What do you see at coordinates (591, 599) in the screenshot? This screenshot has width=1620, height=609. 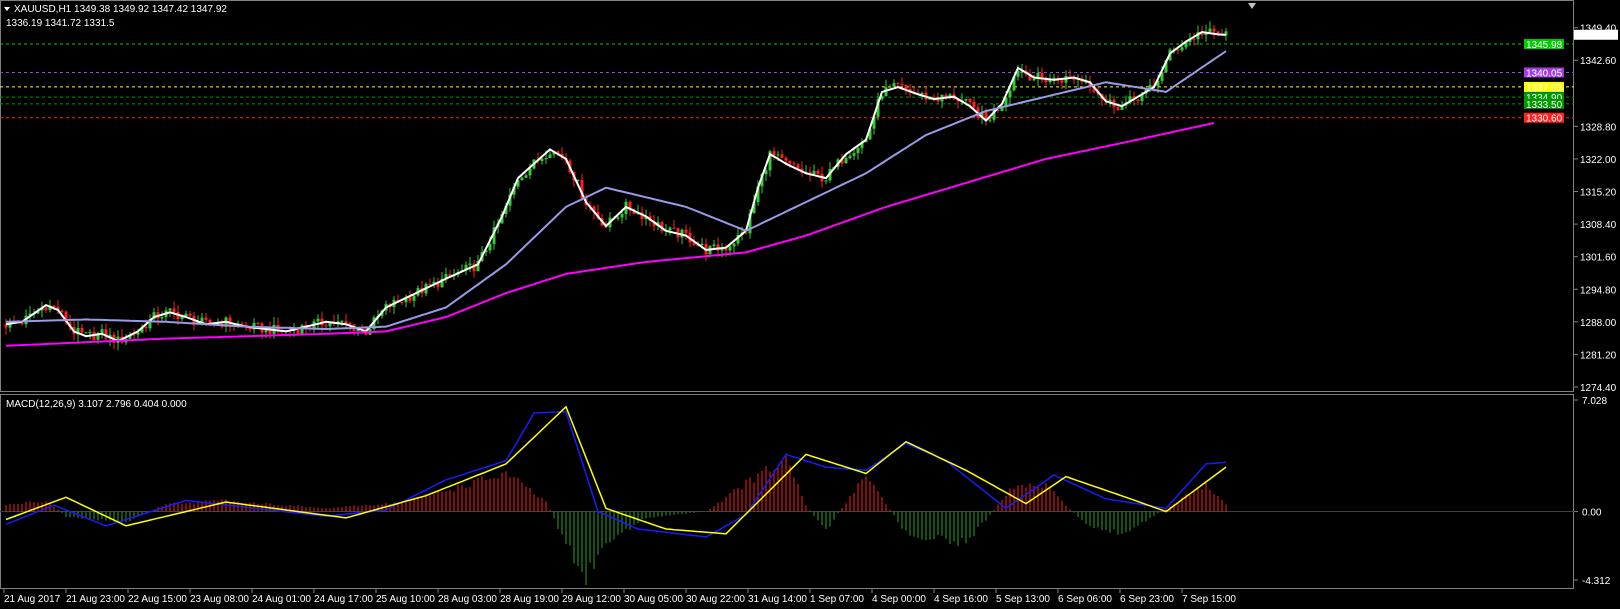 I see `time-axis-label: 29 Aug 12:00` at bounding box center [591, 599].